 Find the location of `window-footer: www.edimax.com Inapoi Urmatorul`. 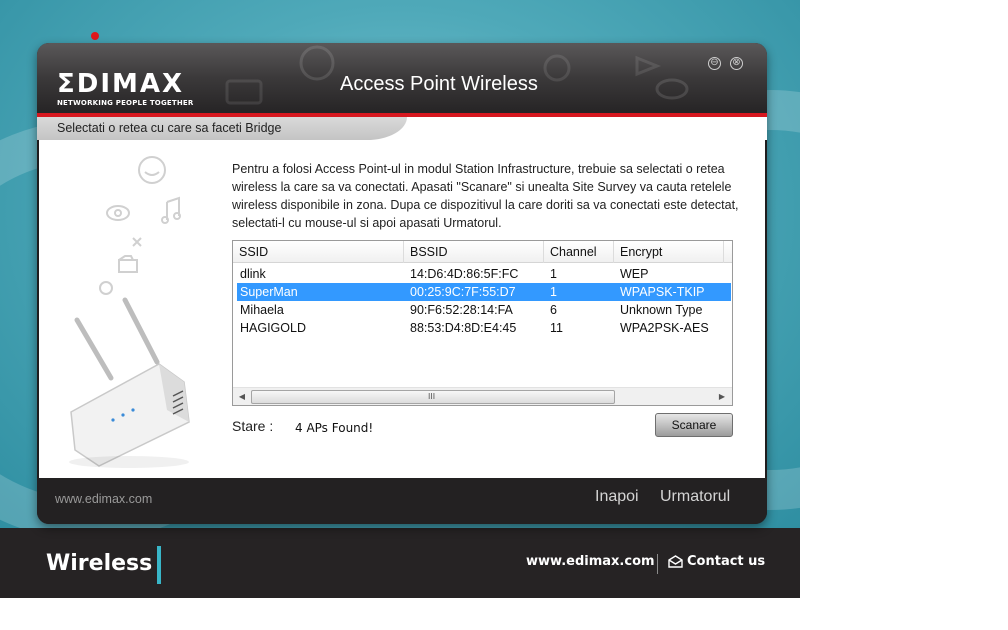

window-footer: www.edimax.com Inapoi Urmatorul is located at coordinates (402, 501).